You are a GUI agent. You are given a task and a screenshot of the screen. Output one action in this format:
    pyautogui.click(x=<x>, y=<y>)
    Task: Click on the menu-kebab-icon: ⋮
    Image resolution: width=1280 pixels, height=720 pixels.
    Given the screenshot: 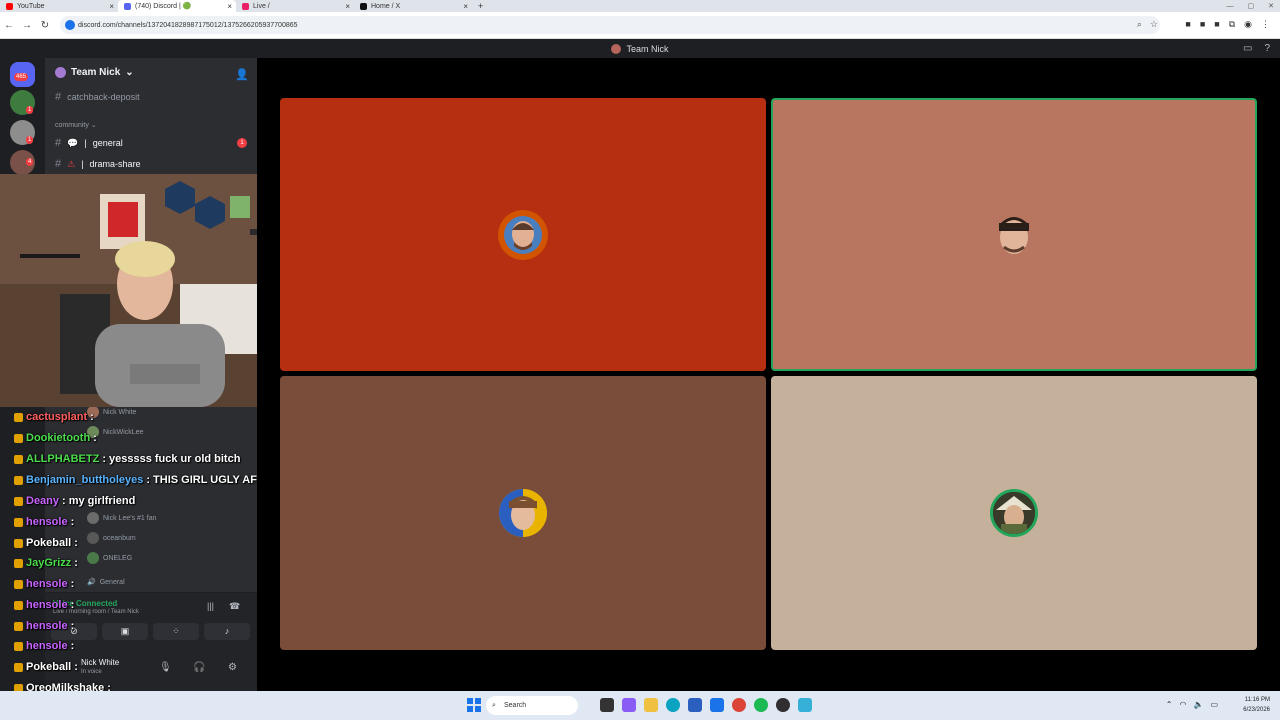 What is the action you would take?
    pyautogui.click(x=1265, y=24)
    